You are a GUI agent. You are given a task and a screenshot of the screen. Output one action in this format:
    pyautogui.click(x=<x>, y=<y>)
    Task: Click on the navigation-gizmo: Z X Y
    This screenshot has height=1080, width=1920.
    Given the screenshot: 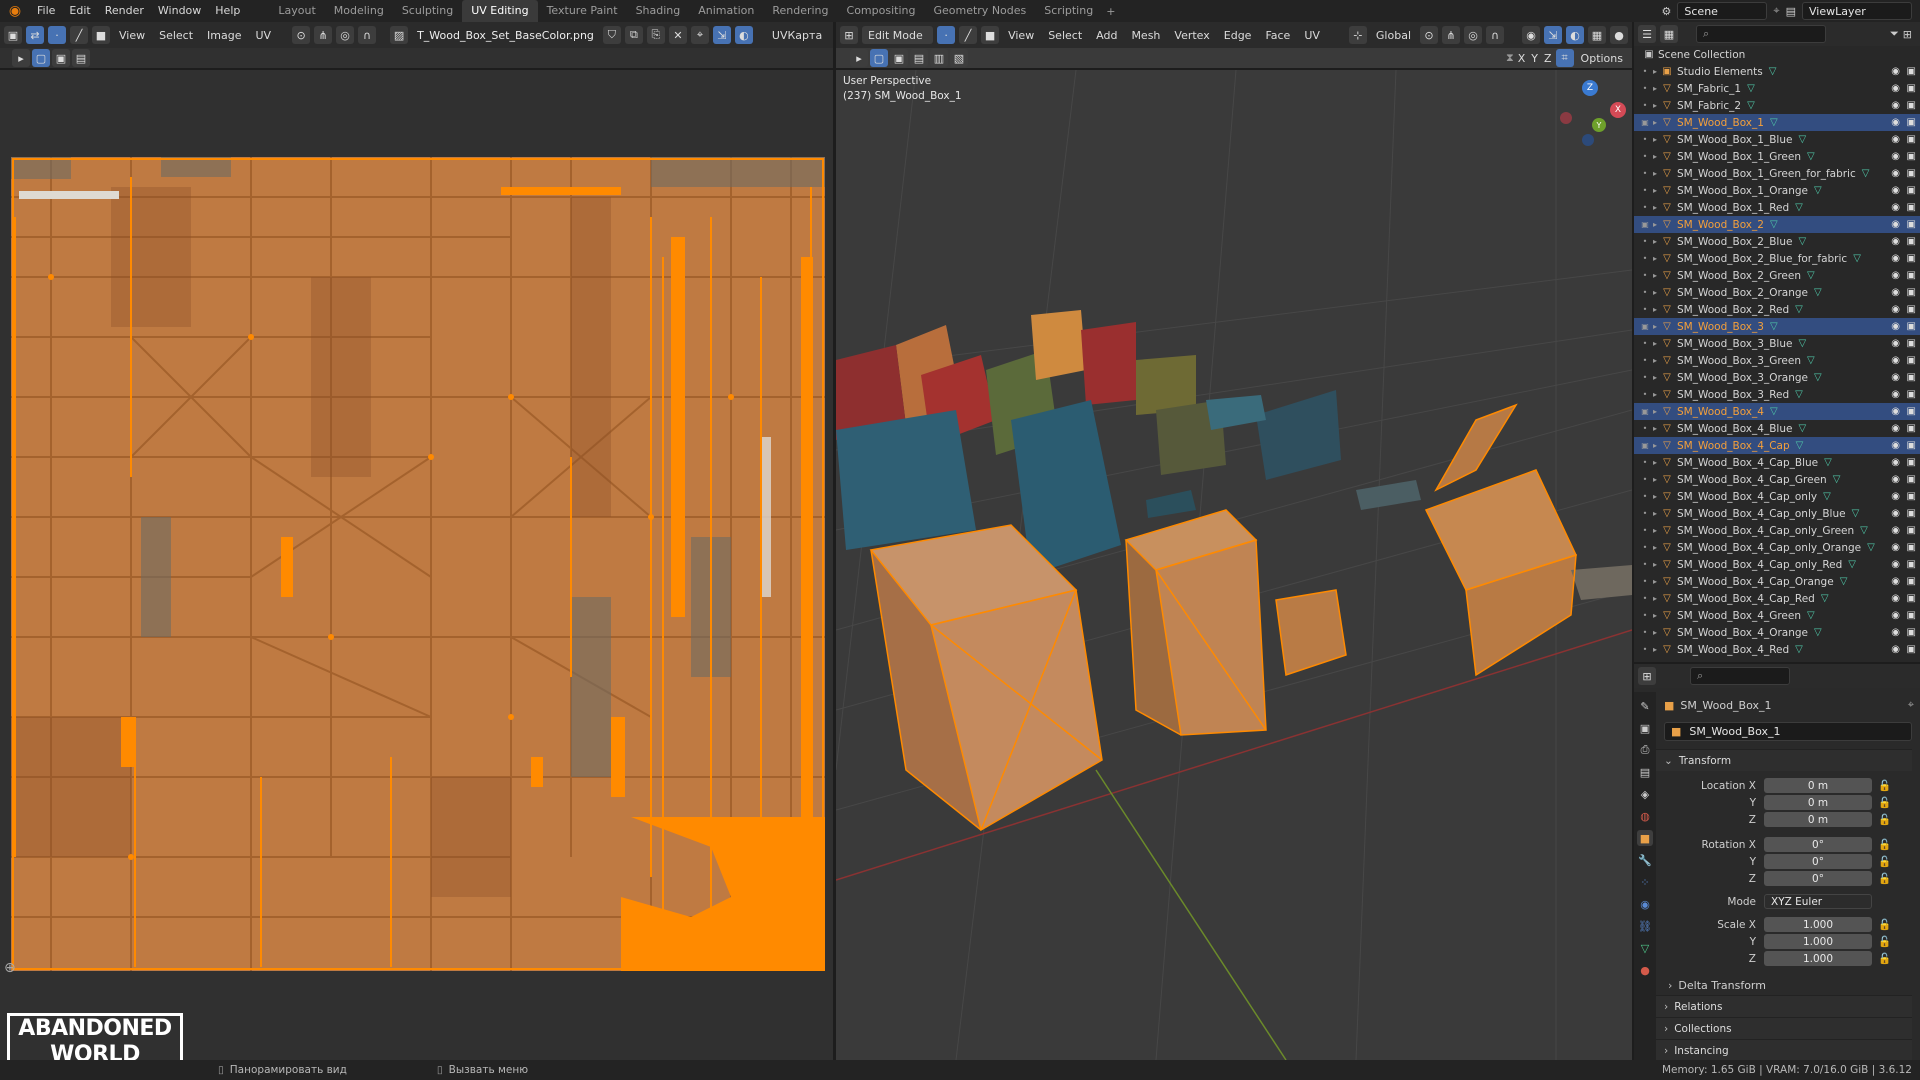 What is the action you would take?
    pyautogui.click(x=1591, y=113)
    